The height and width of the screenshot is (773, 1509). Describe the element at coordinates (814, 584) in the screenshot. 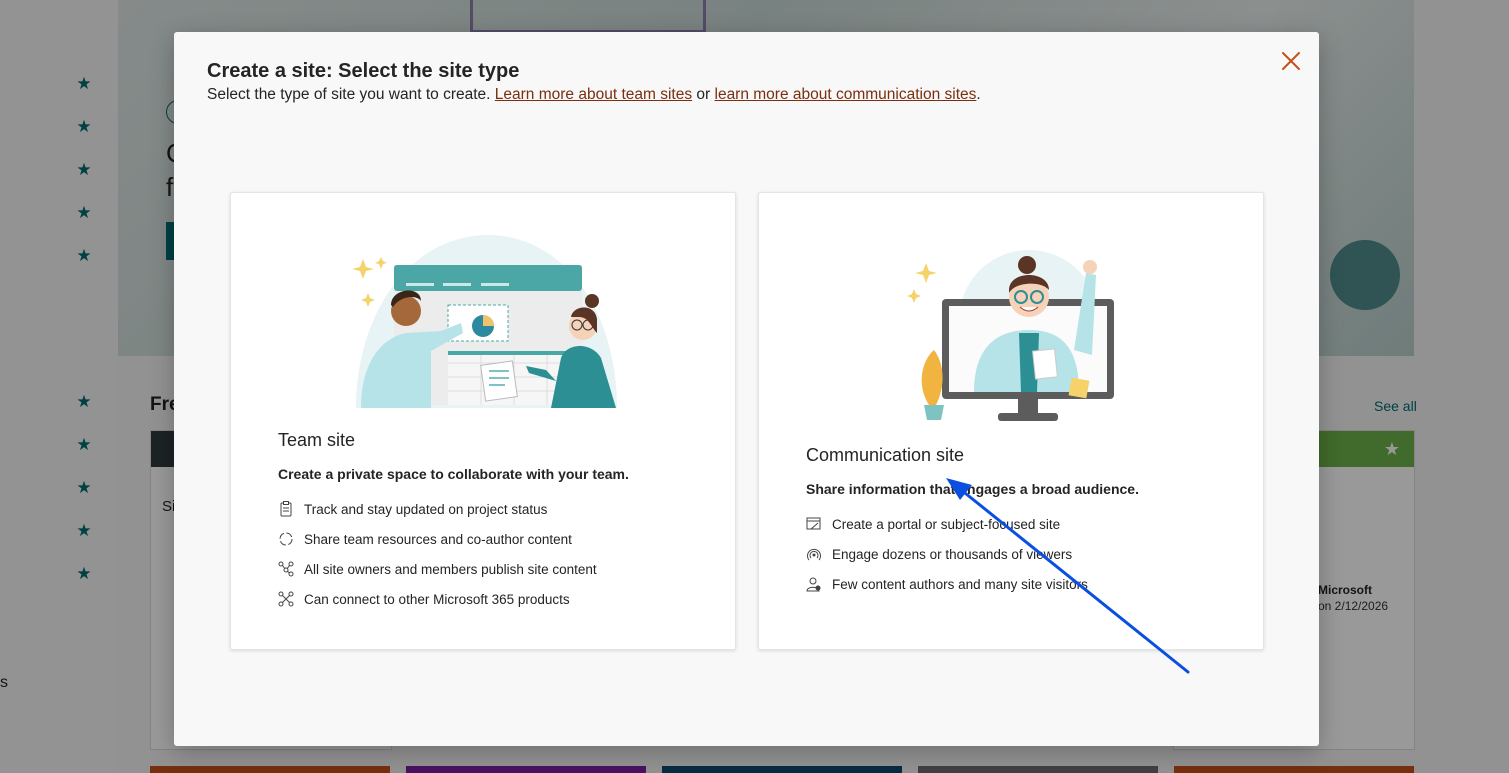

I see `person-icon` at that location.